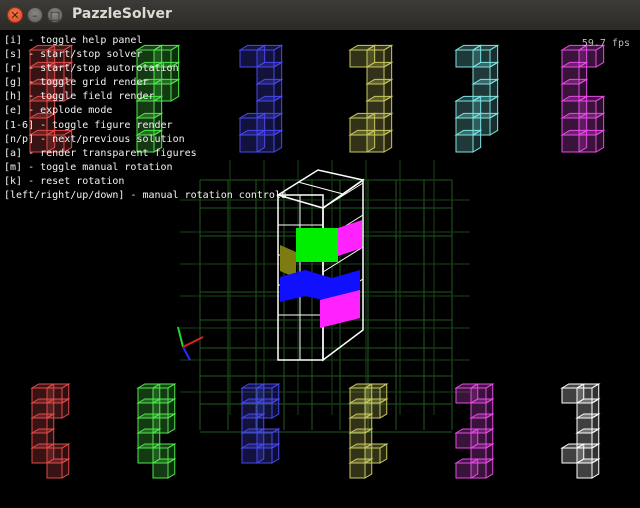 This screenshot has height=508, width=640. What do you see at coordinates (100, 153) in the screenshot?
I see `help-line: [a] - render transparent figures` at bounding box center [100, 153].